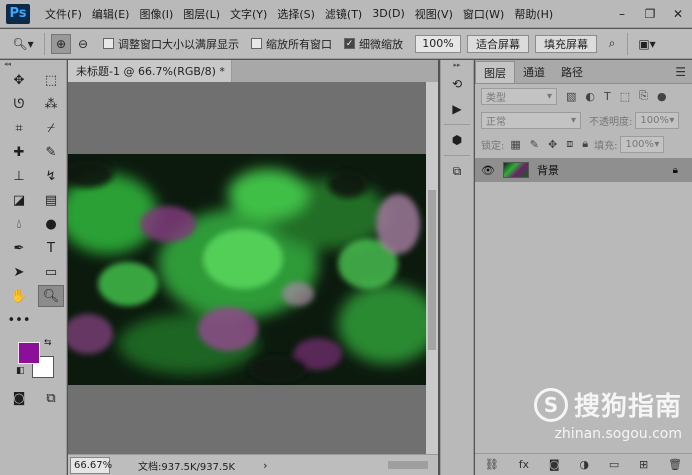  I want to click on screen-mode-icon: ⧉, so click(51, 398).